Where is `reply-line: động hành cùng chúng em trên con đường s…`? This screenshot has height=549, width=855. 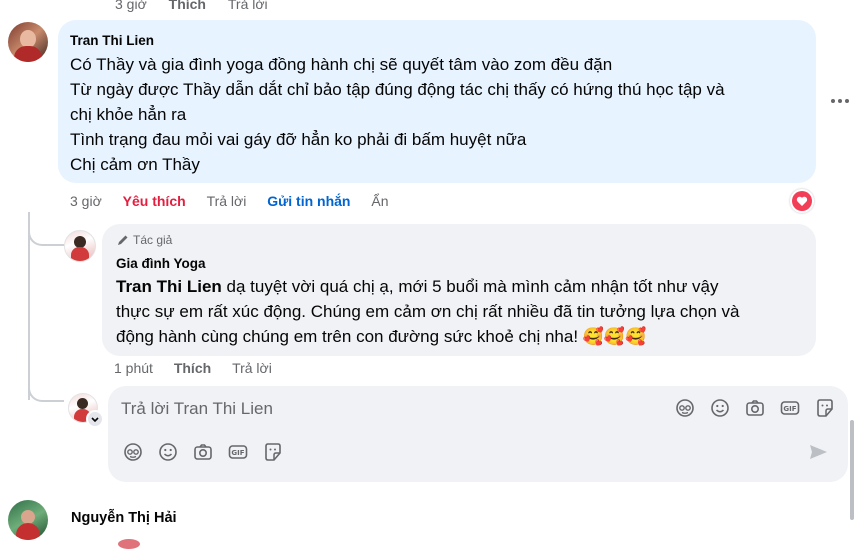
reply-line: động hành cùng chúng em trên con đường s… is located at coordinates (381, 336).